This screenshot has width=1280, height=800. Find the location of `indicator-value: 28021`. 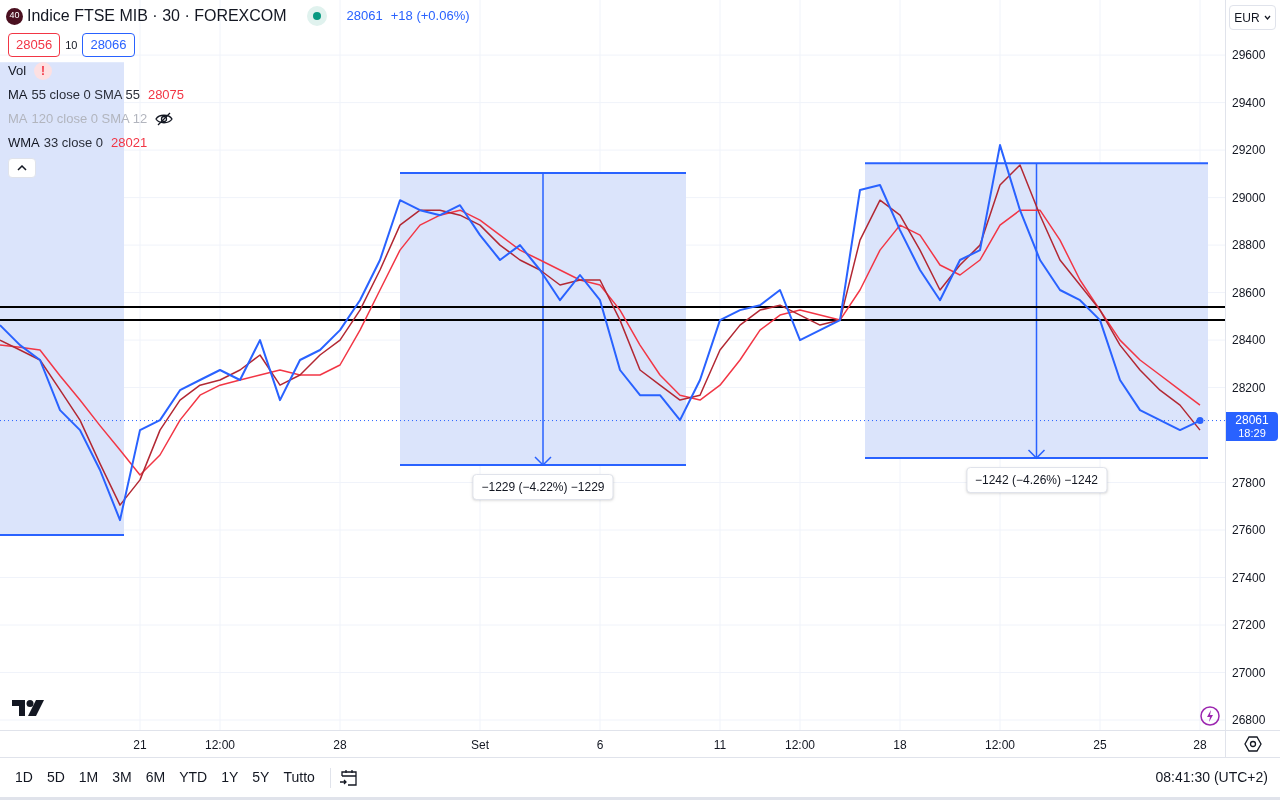

indicator-value: 28021 is located at coordinates (129, 143).